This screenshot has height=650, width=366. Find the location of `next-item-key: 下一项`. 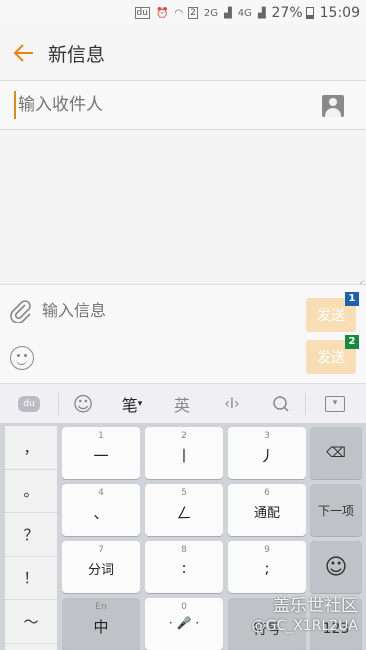

next-item-key: 下一项 is located at coordinates (336, 510).